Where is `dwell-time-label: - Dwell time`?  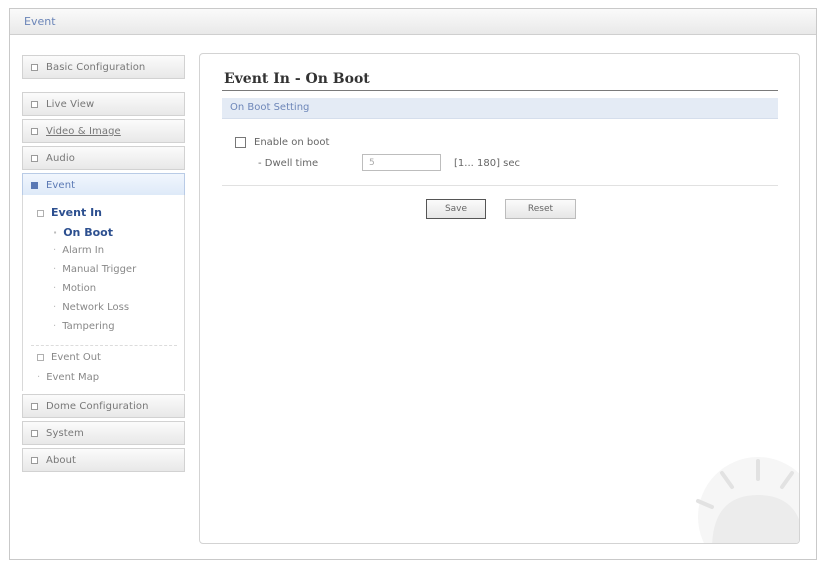
dwell-time-label: - Dwell time is located at coordinates (288, 163).